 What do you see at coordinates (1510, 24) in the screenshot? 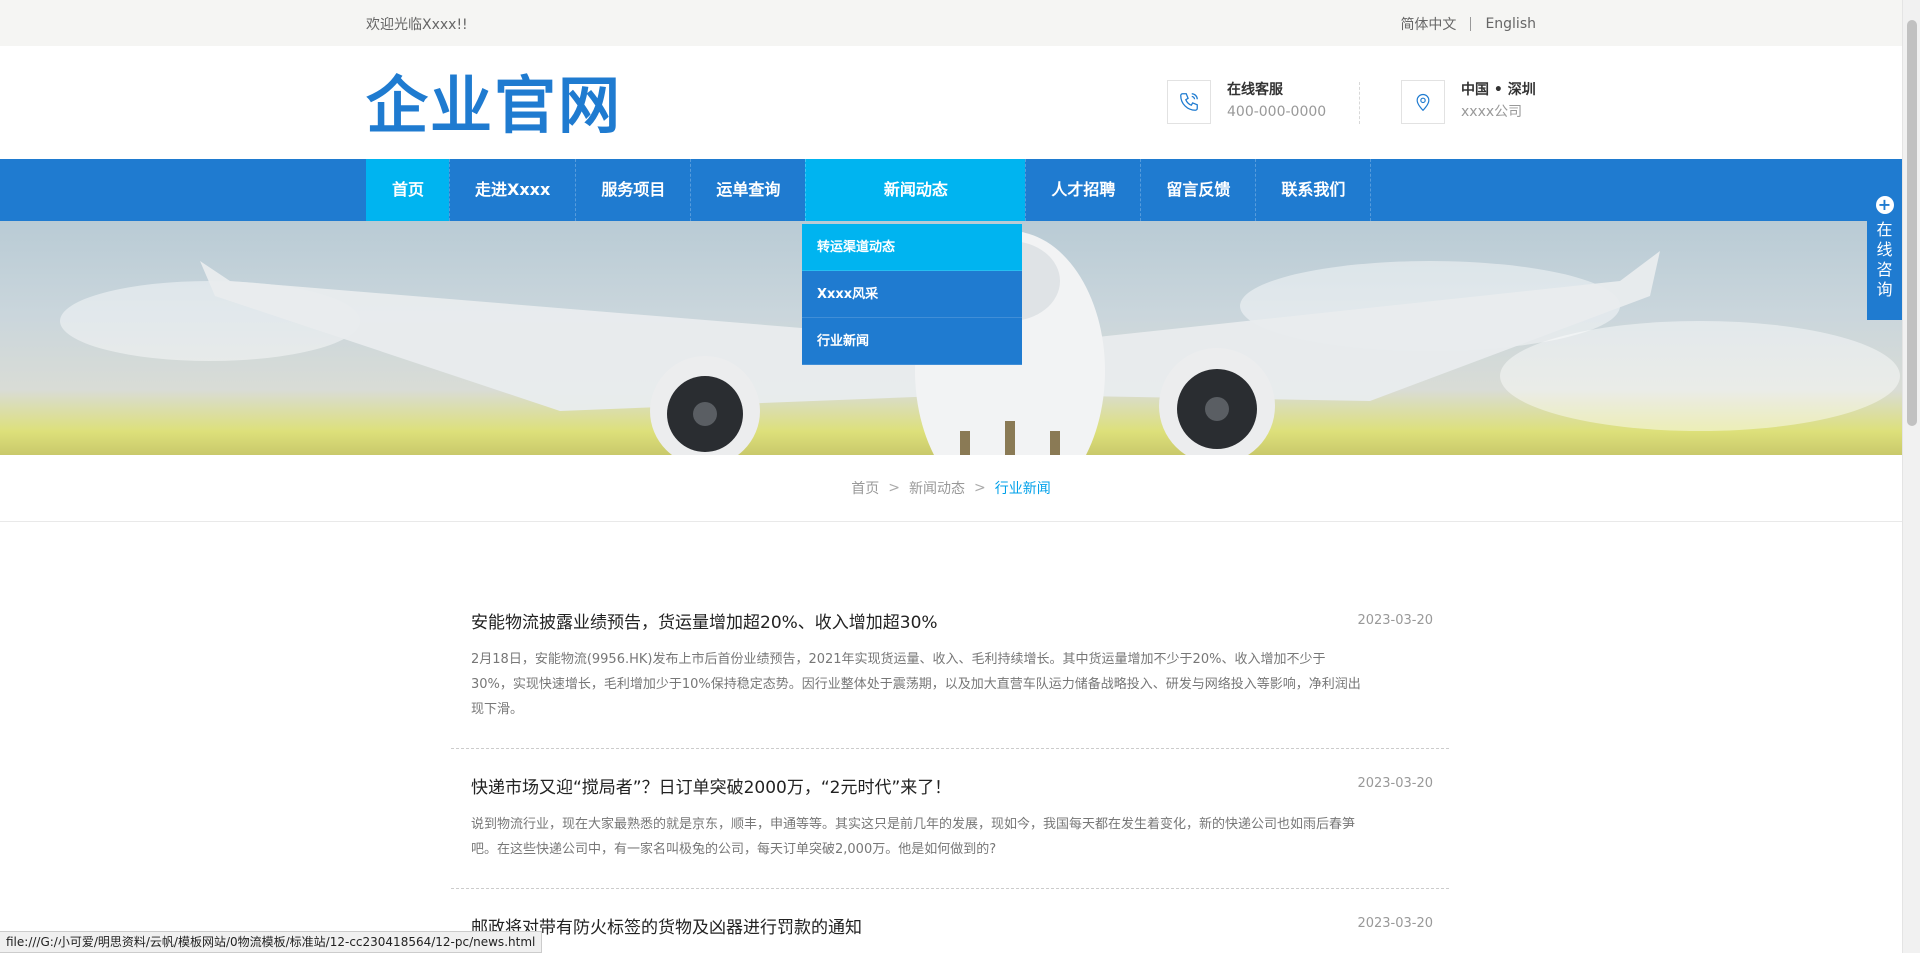
I see `lang-english-link: English` at bounding box center [1510, 24].